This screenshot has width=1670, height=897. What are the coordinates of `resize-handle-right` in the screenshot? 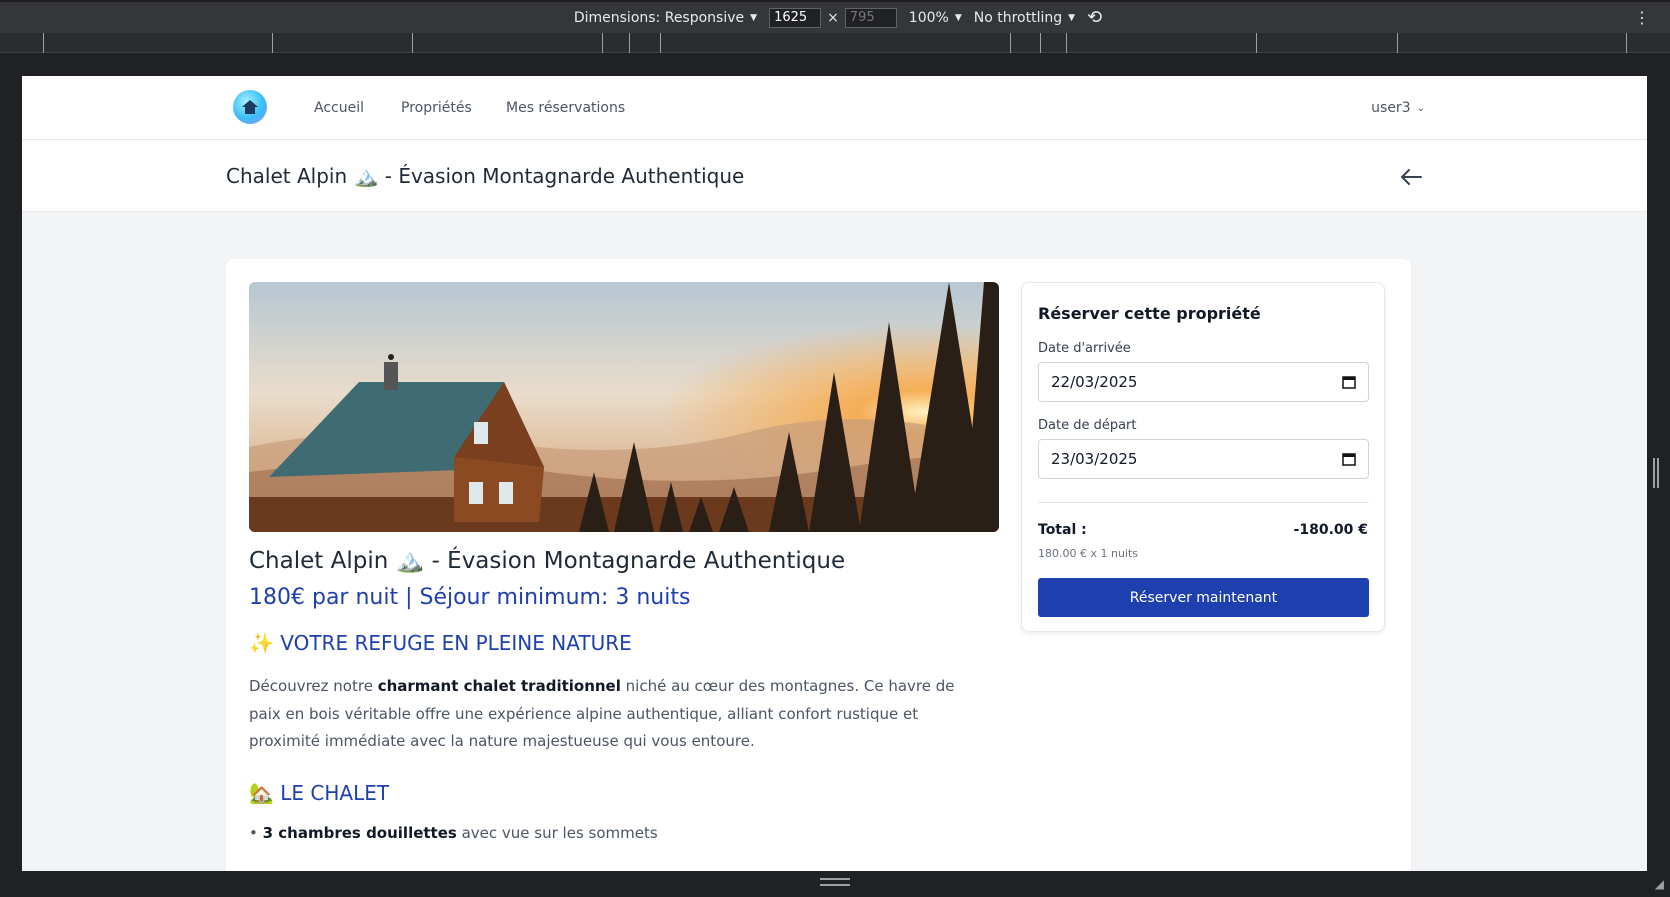 It's located at (1656, 473).